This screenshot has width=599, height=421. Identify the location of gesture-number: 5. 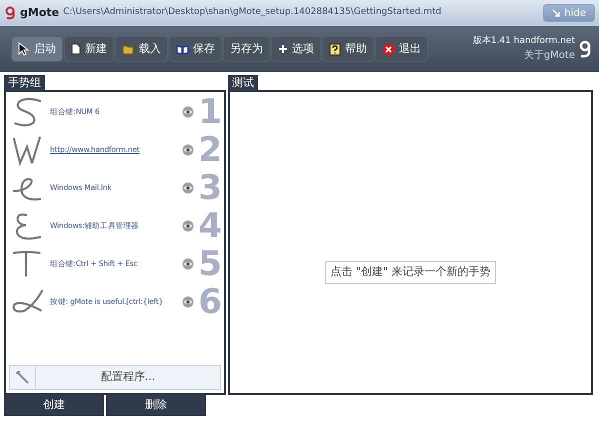
(210, 264).